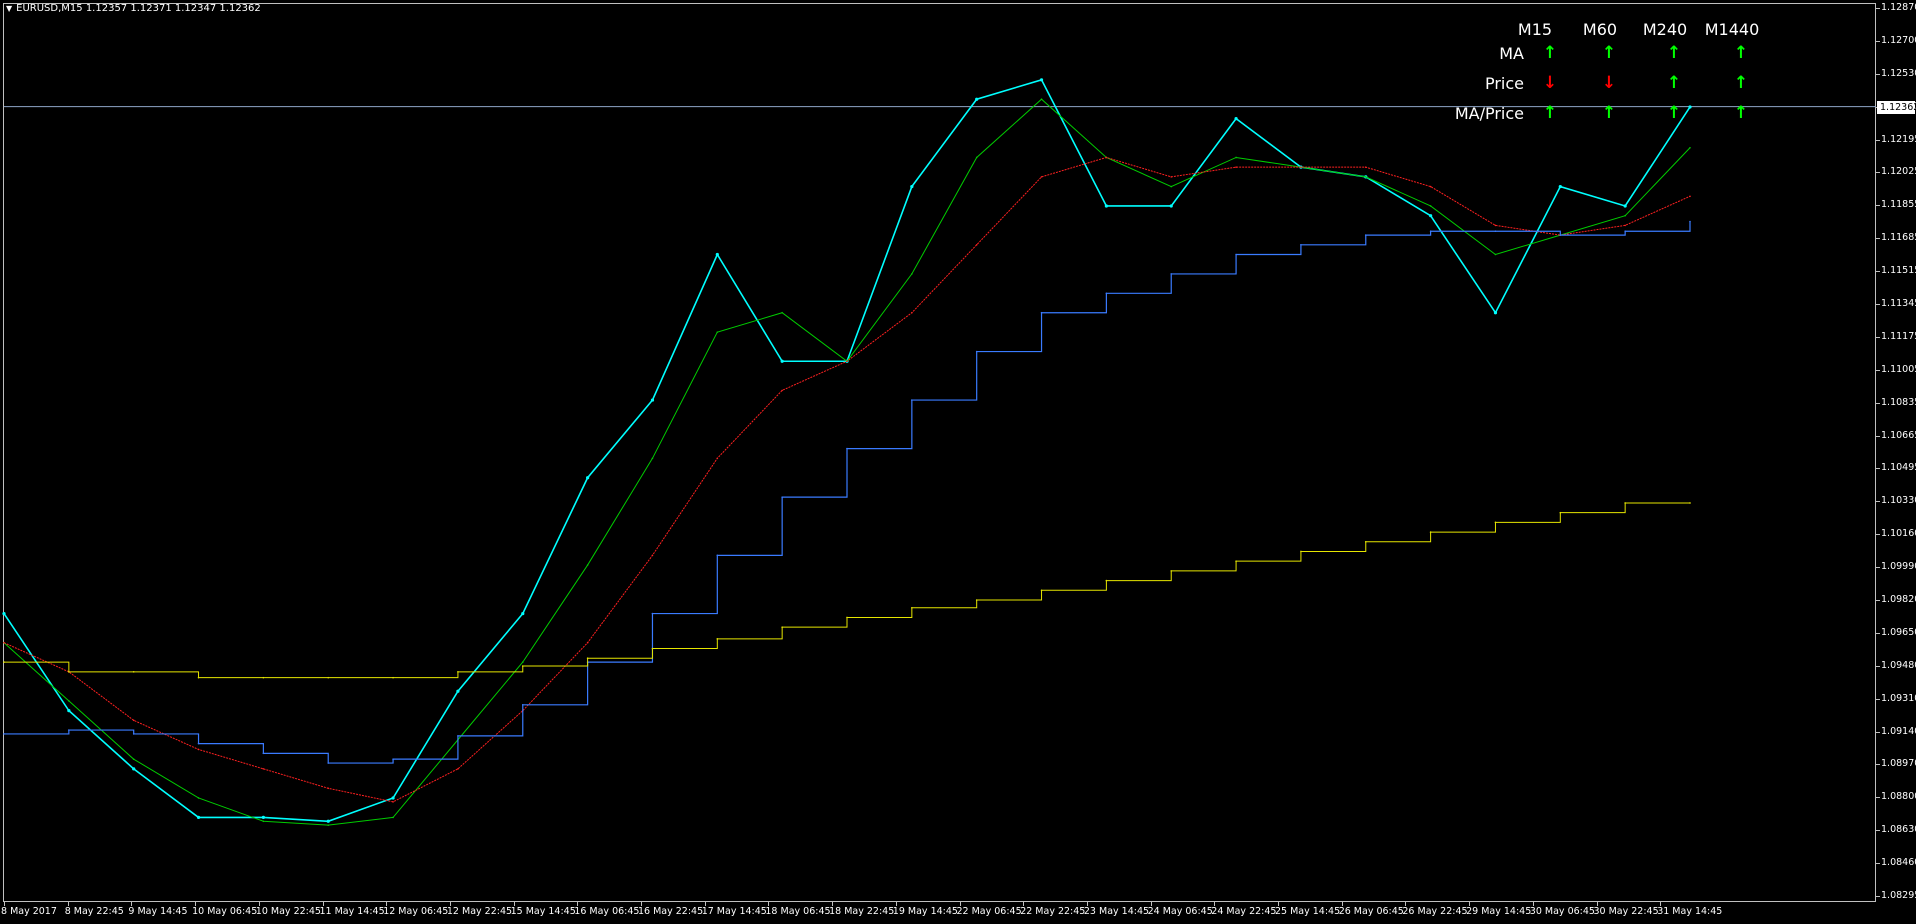  I want to click on price-label: 1.12025, so click(1898, 172).